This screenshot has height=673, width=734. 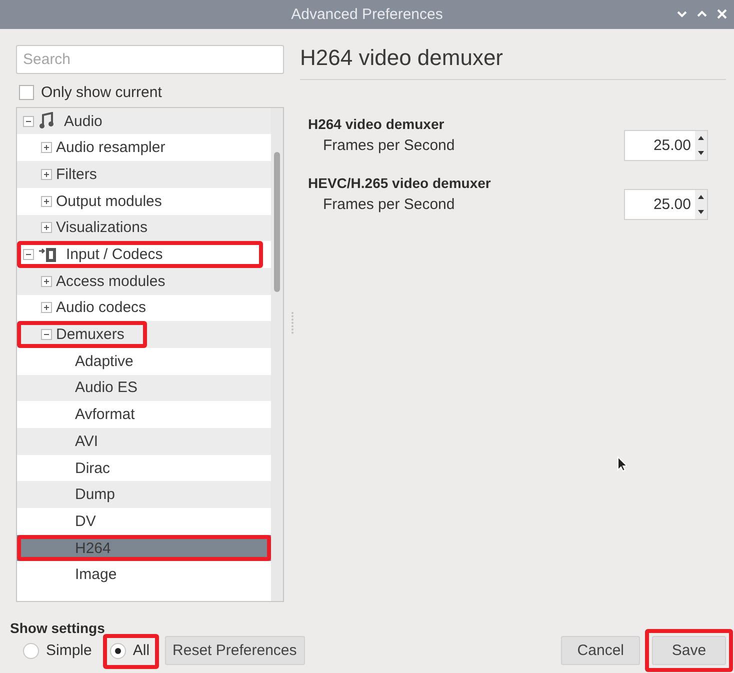 I want to click on splitter-handle-icon, so click(x=292, y=323).